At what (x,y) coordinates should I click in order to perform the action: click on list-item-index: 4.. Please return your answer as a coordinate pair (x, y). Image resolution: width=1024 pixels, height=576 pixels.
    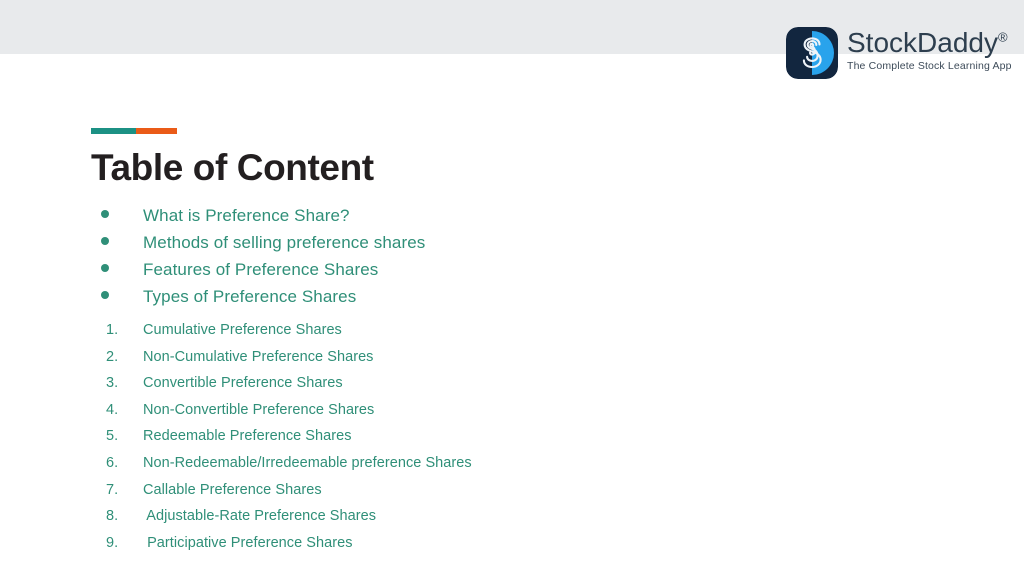
    Looking at the image, I should click on (112, 409).